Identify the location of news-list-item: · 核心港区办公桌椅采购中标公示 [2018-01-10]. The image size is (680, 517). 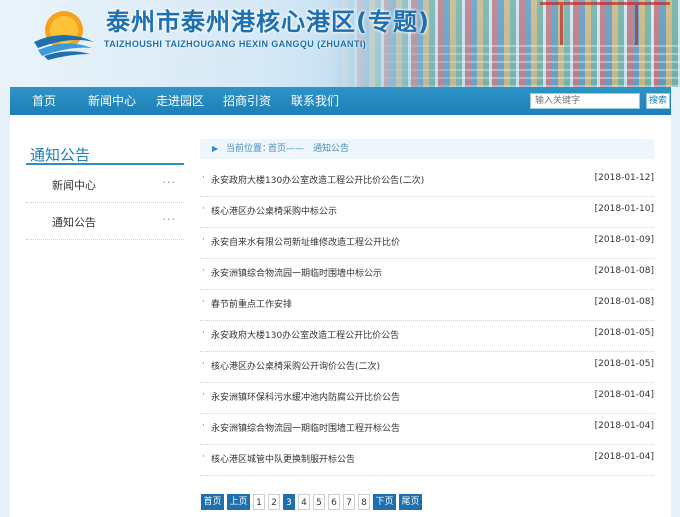
(427, 212).